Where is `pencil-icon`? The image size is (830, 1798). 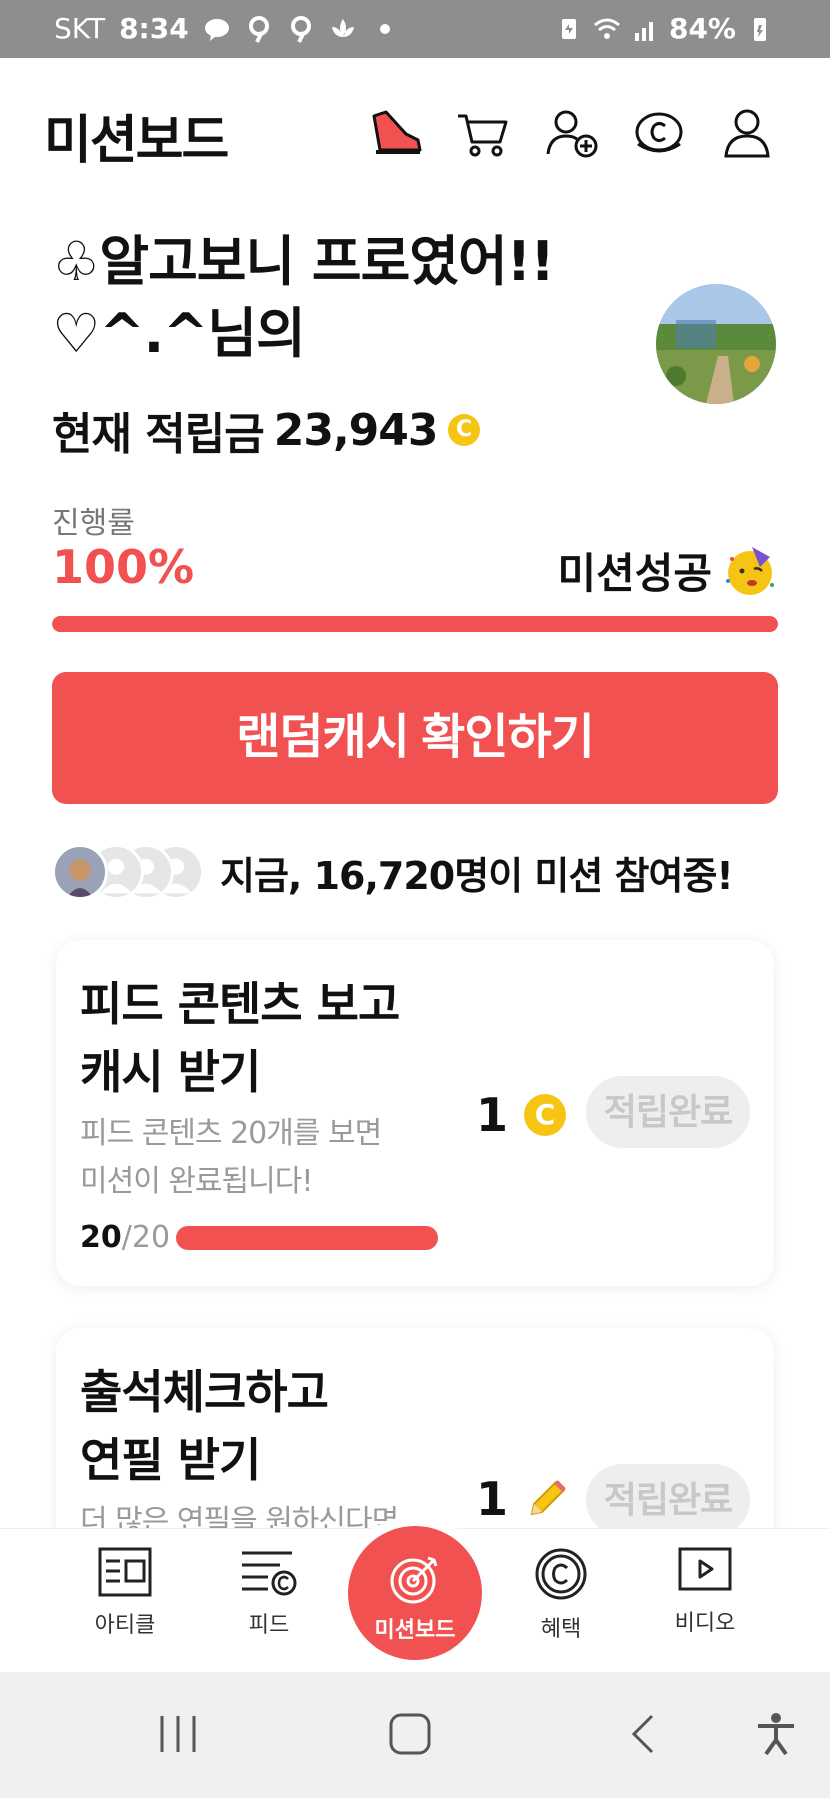
pencil-icon is located at coordinates (548, 1498).